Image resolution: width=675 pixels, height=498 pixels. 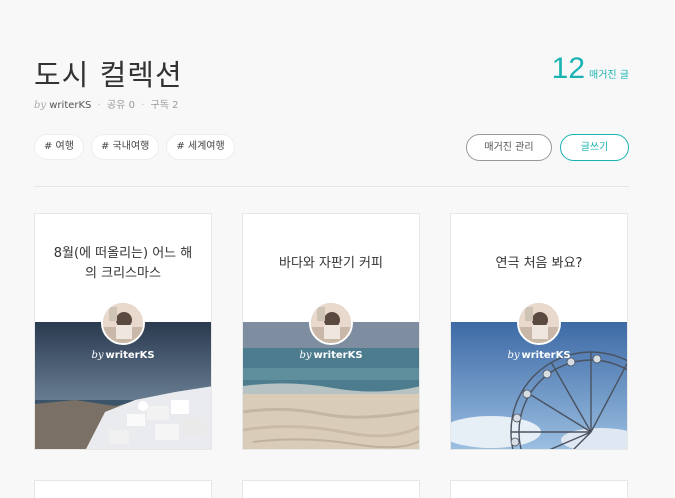 I want to click on divider, so click(x=331, y=186).